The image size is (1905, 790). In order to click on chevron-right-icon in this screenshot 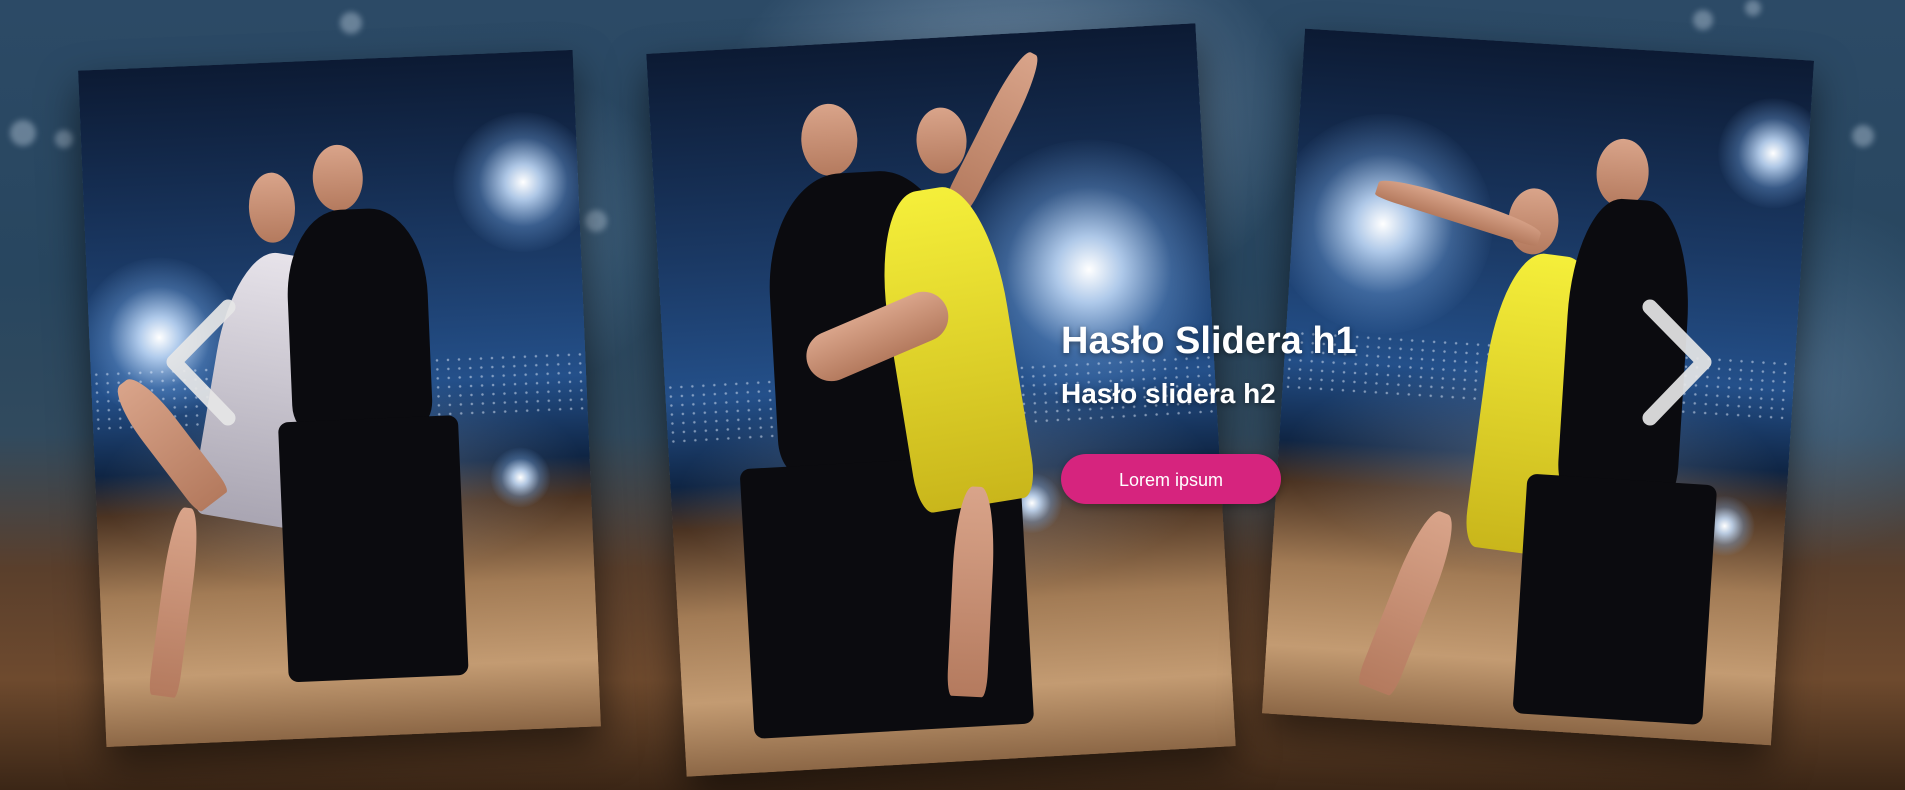, I will do `click(1677, 362)`.